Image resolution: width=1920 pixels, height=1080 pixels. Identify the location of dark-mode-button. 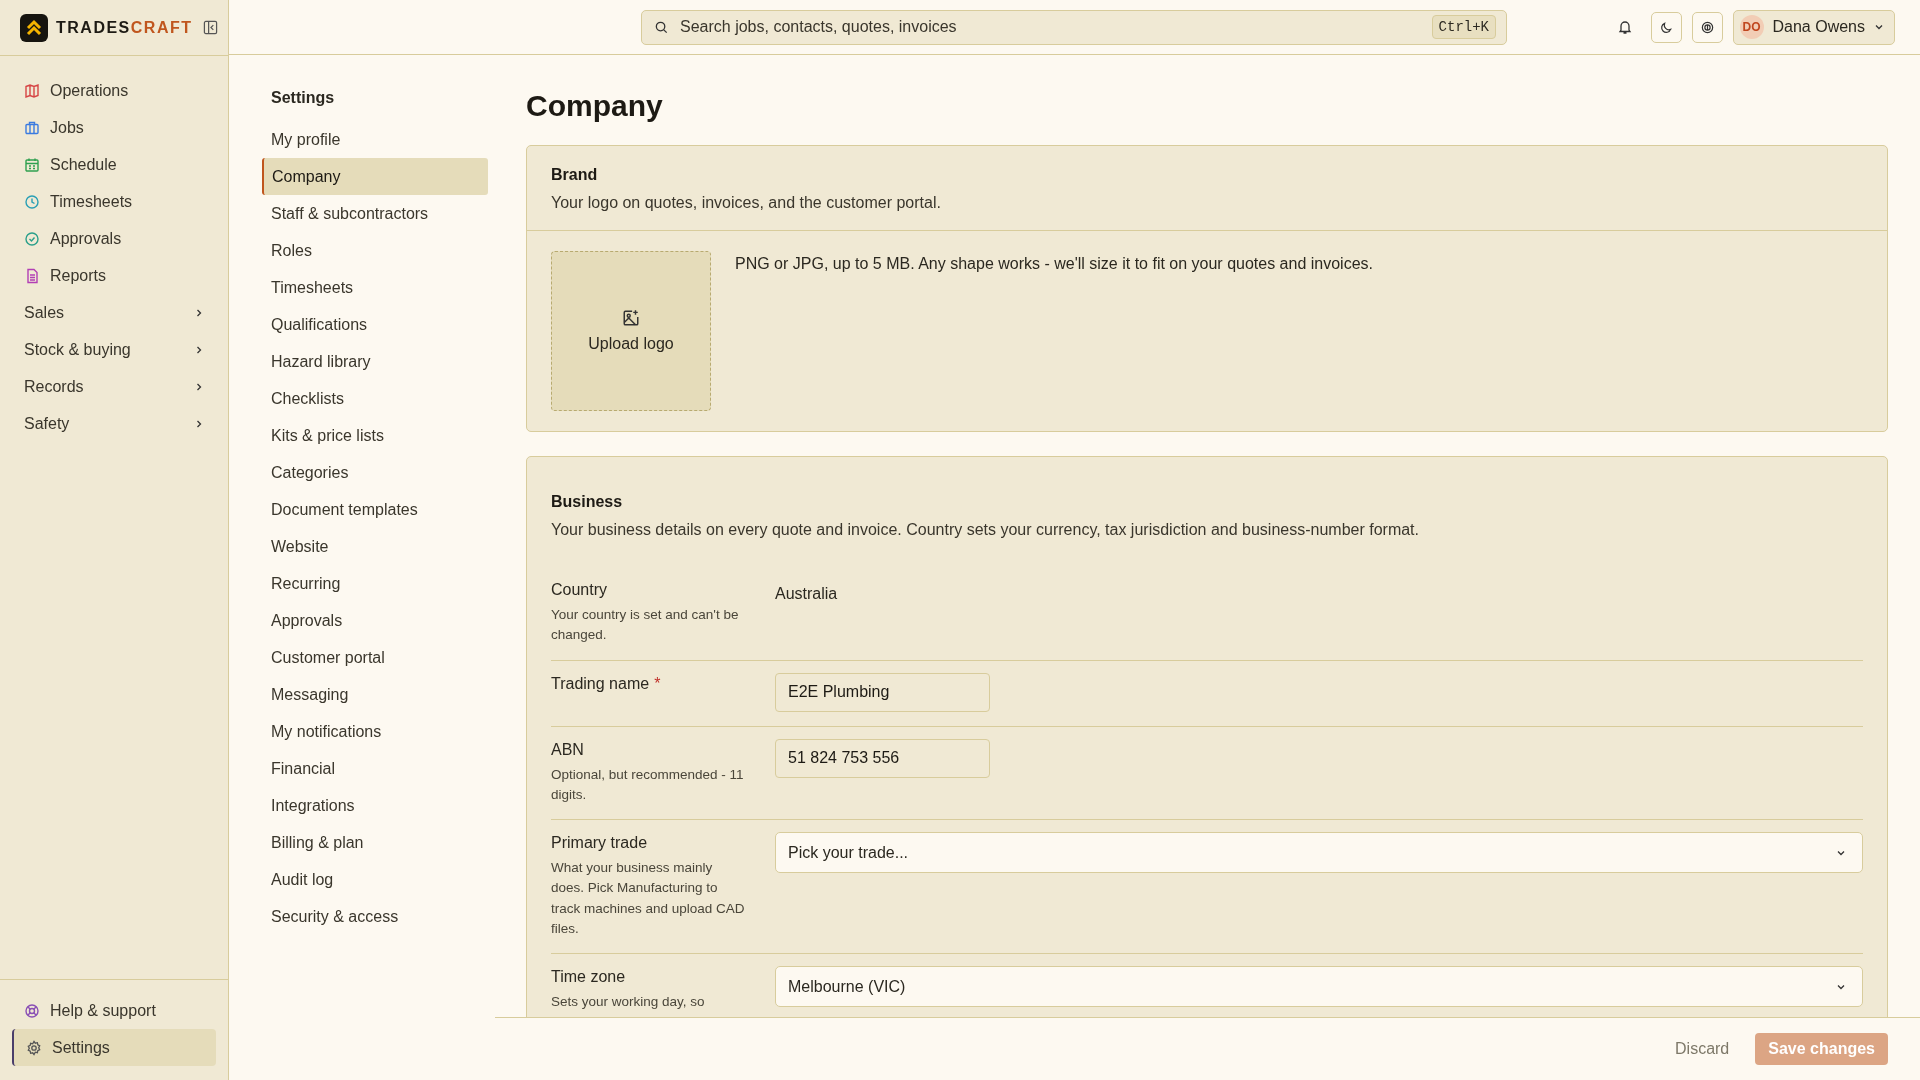
(1666, 27).